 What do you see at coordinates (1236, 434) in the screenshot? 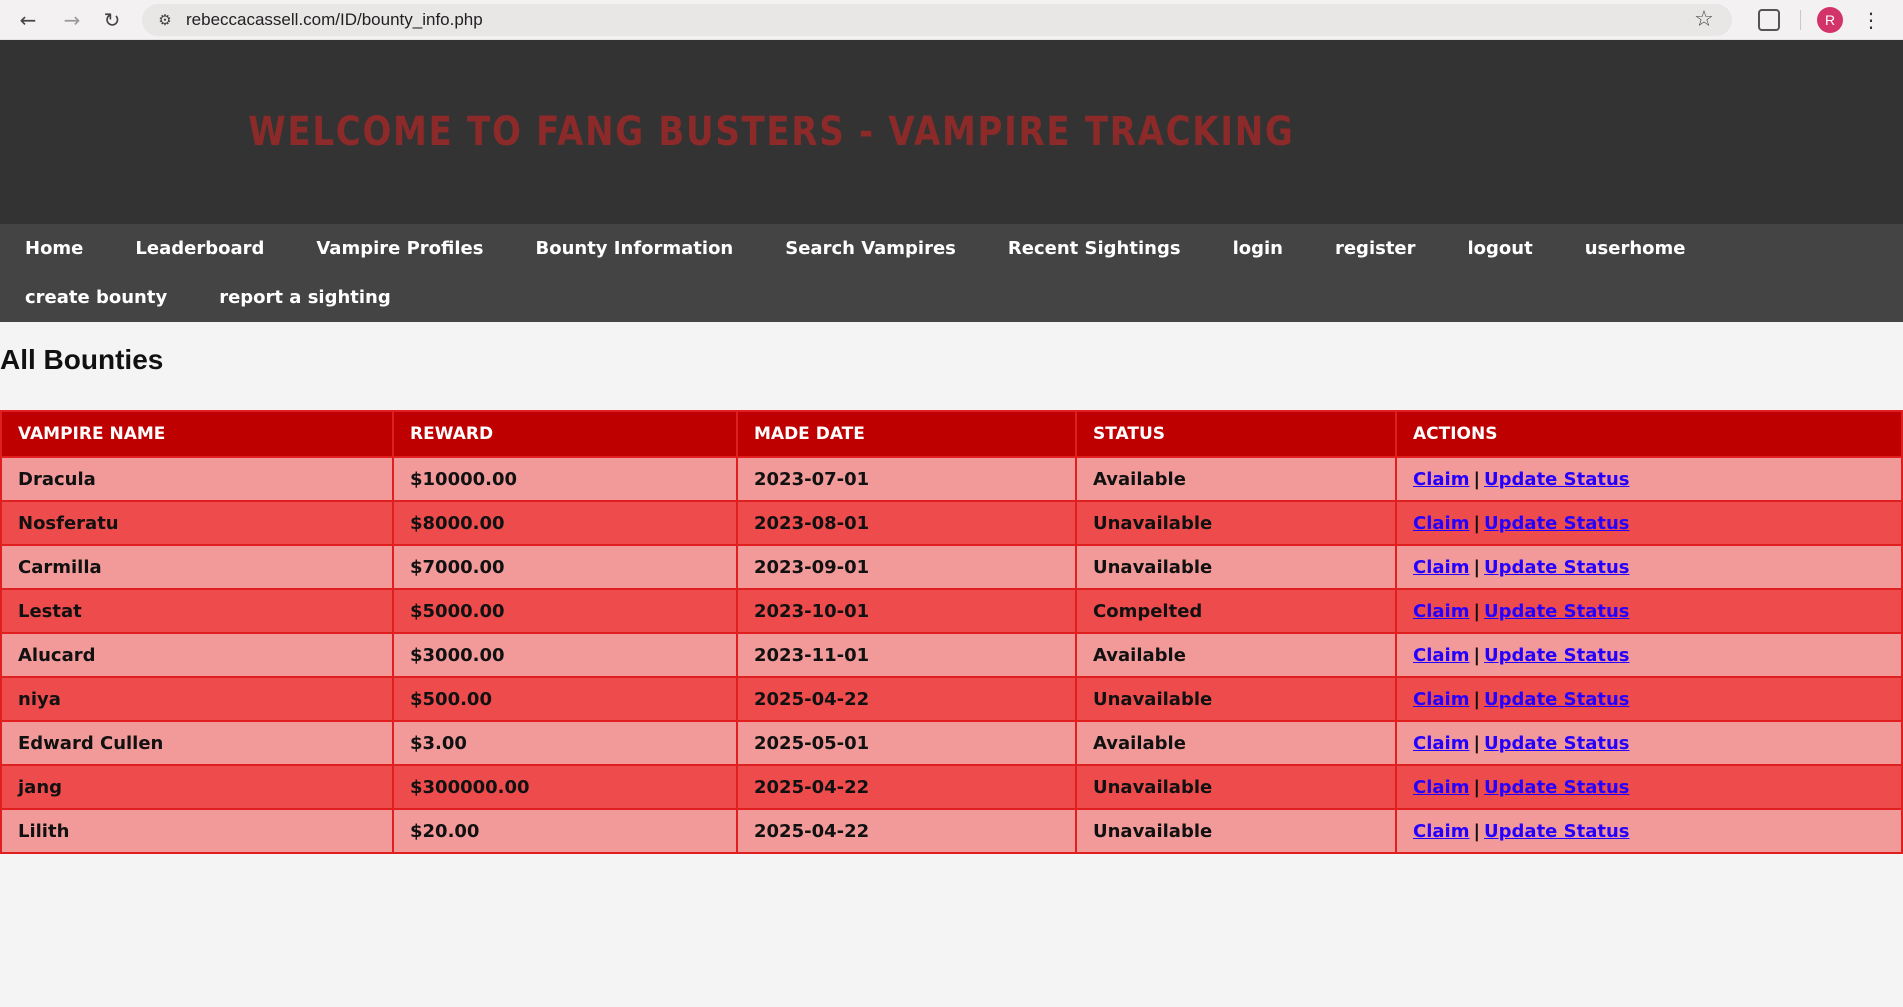
I see `header-status: Status` at bounding box center [1236, 434].